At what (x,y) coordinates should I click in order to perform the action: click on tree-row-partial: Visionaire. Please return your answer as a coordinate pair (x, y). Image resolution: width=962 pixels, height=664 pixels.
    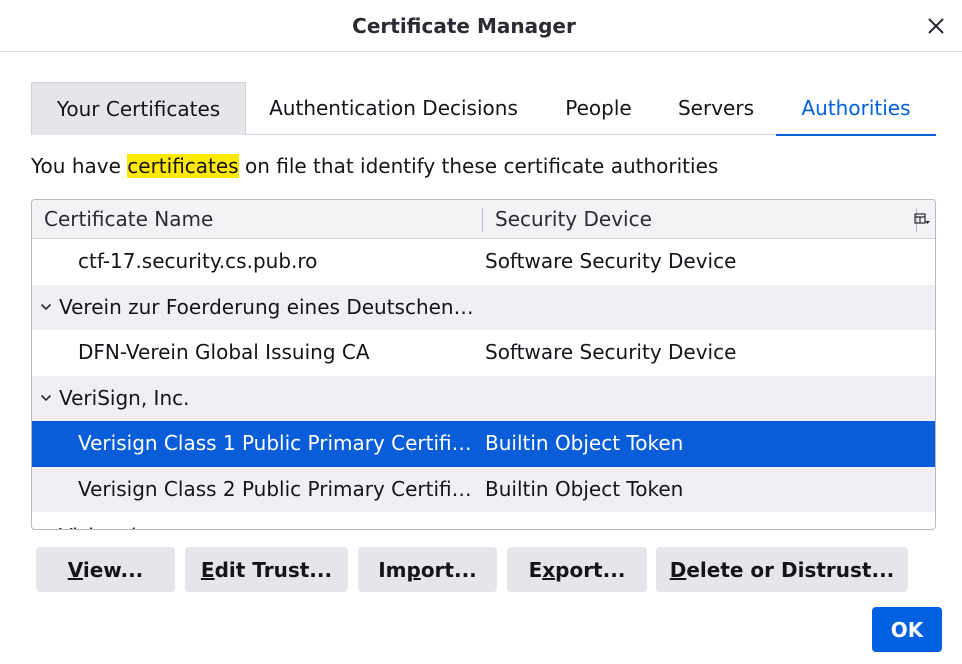
    Looking at the image, I should click on (483, 520).